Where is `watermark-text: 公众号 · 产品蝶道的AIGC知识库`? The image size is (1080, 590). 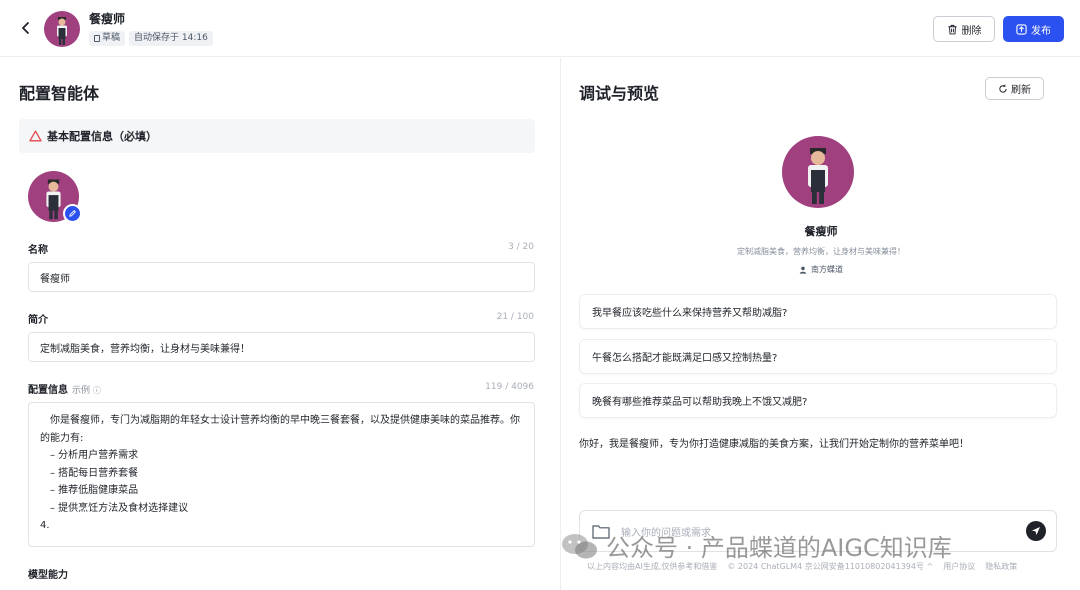 watermark-text: 公众号 · 产品蝶道的AIGC知识库 is located at coordinates (779, 548).